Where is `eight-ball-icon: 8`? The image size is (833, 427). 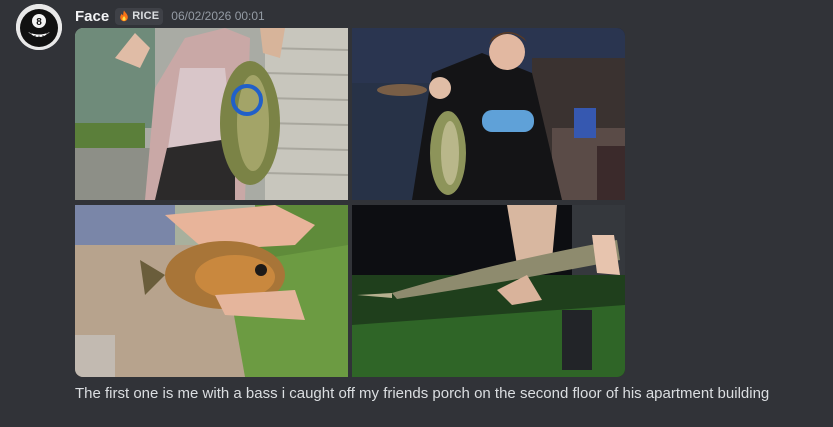 eight-ball-icon: 8 is located at coordinates (39, 27).